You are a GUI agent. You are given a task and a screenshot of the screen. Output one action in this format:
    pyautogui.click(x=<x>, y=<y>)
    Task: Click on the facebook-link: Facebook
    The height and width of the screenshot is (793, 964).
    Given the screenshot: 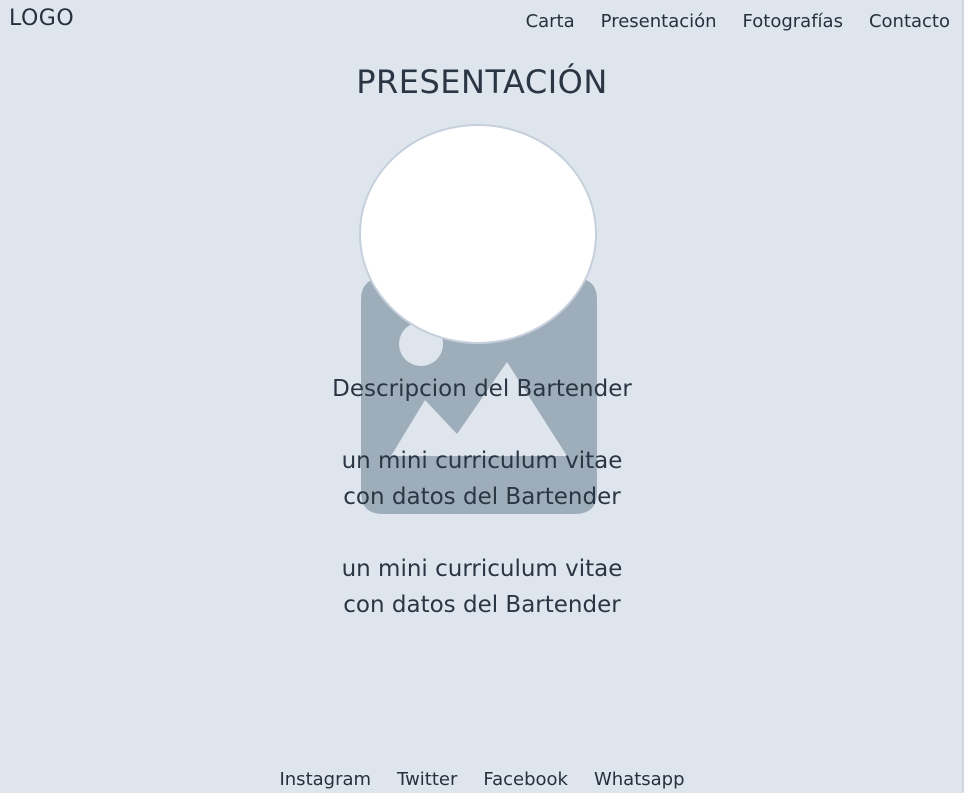 What is the action you would take?
    pyautogui.click(x=525, y=780)
    